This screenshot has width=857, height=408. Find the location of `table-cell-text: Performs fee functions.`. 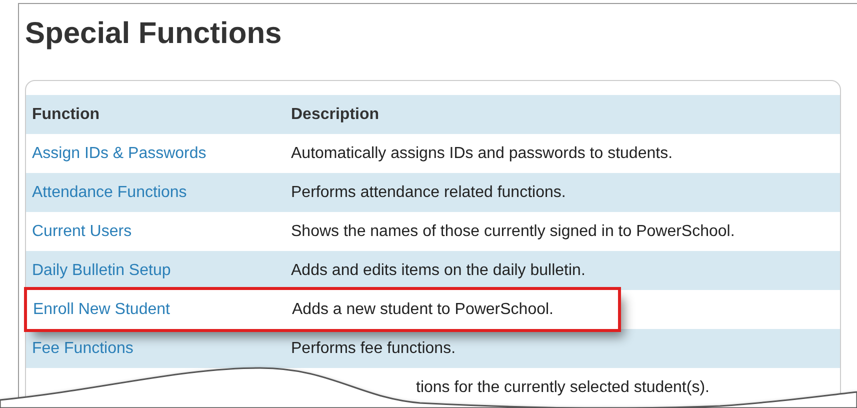

table-cell-text: Performs fee functions. is located at coordinates (373, 348).